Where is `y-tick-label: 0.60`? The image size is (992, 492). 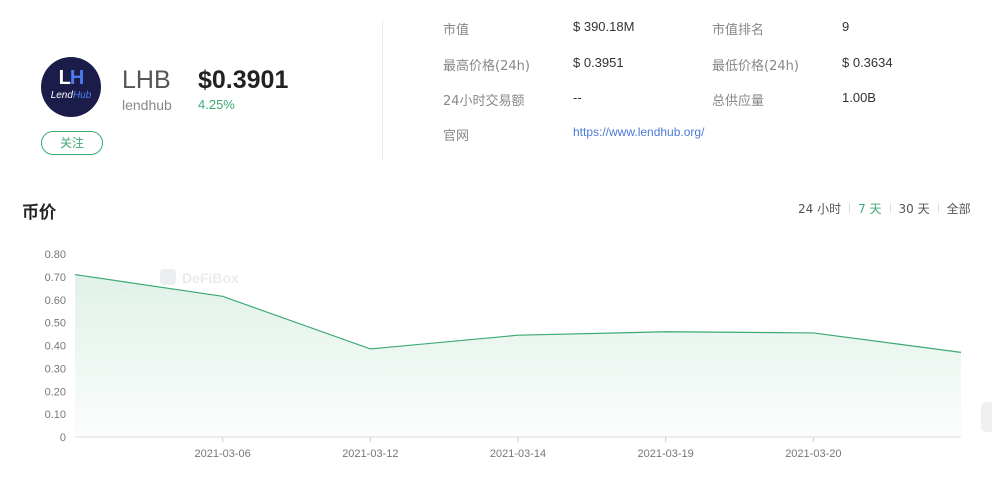 y-tick-label: 0.60 is located at coordinates (55, 301).